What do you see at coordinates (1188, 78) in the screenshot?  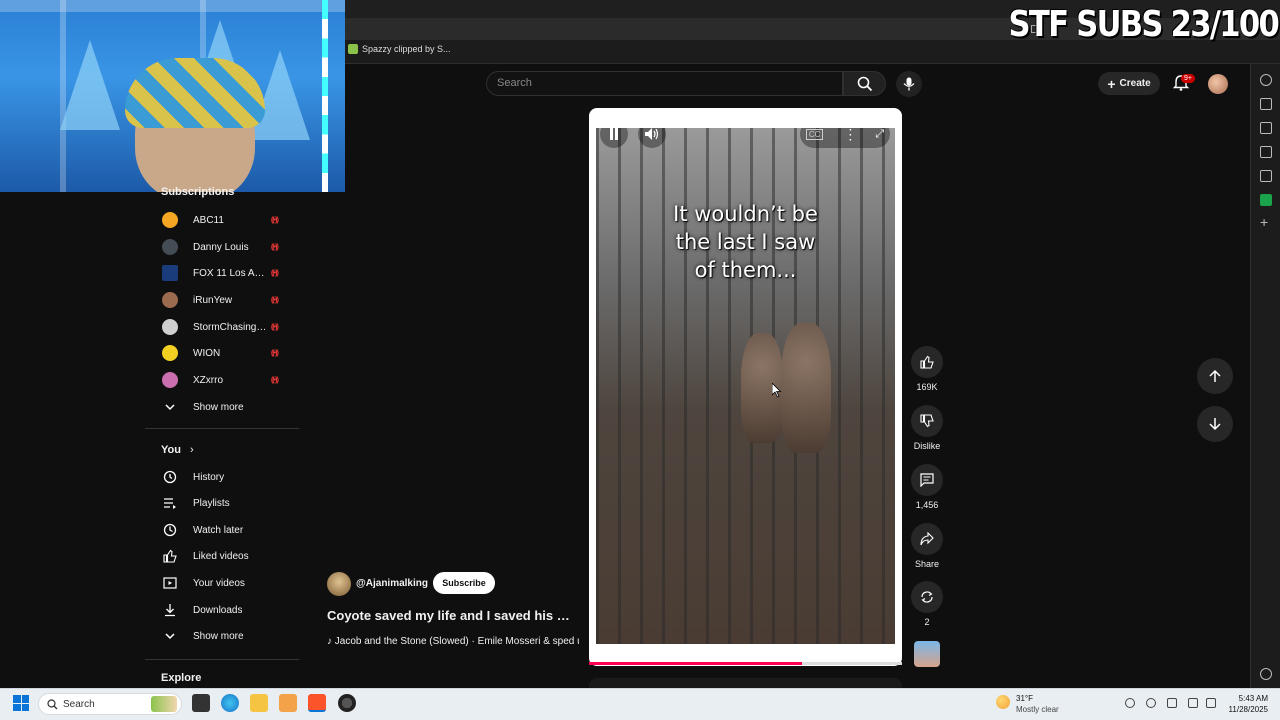 I see `notifications-badge: 9+` at bounding box center [1188, 78].